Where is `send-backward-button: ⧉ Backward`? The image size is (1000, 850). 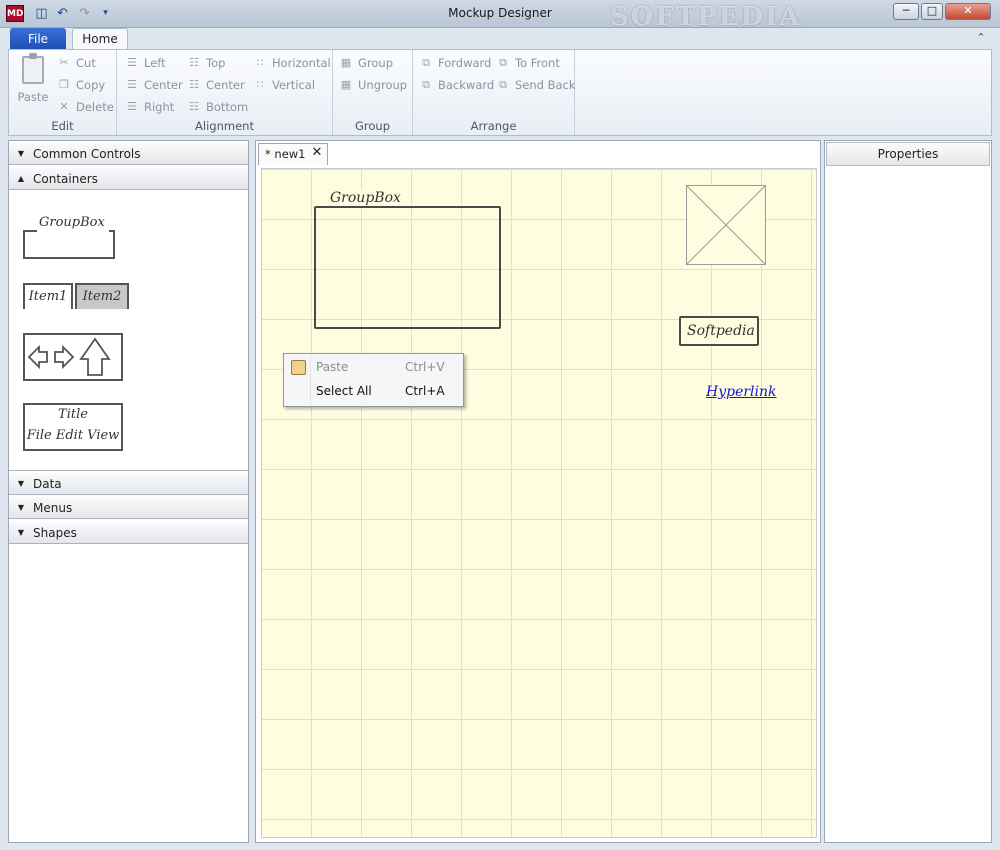
send-backward-button: ⧉ Backward is located at coordinates (456, 85).